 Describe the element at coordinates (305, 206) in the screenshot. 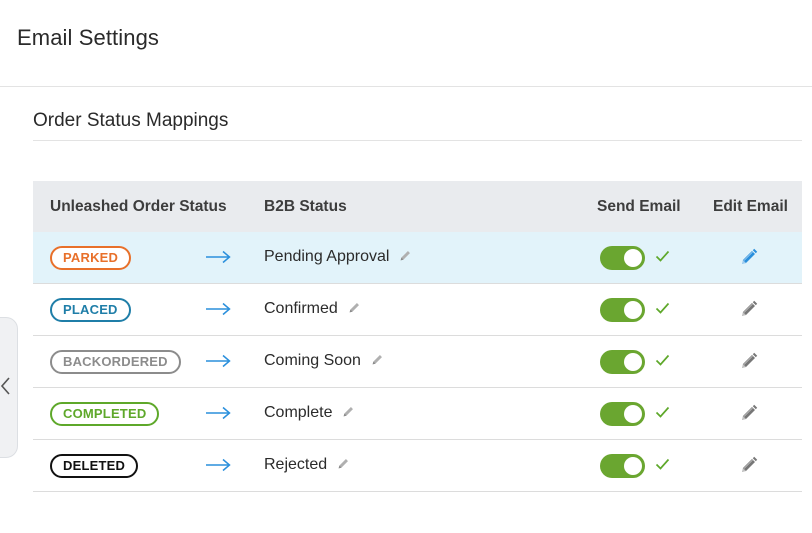

I see `column-header-b2b-status: B2B Status` at that location.